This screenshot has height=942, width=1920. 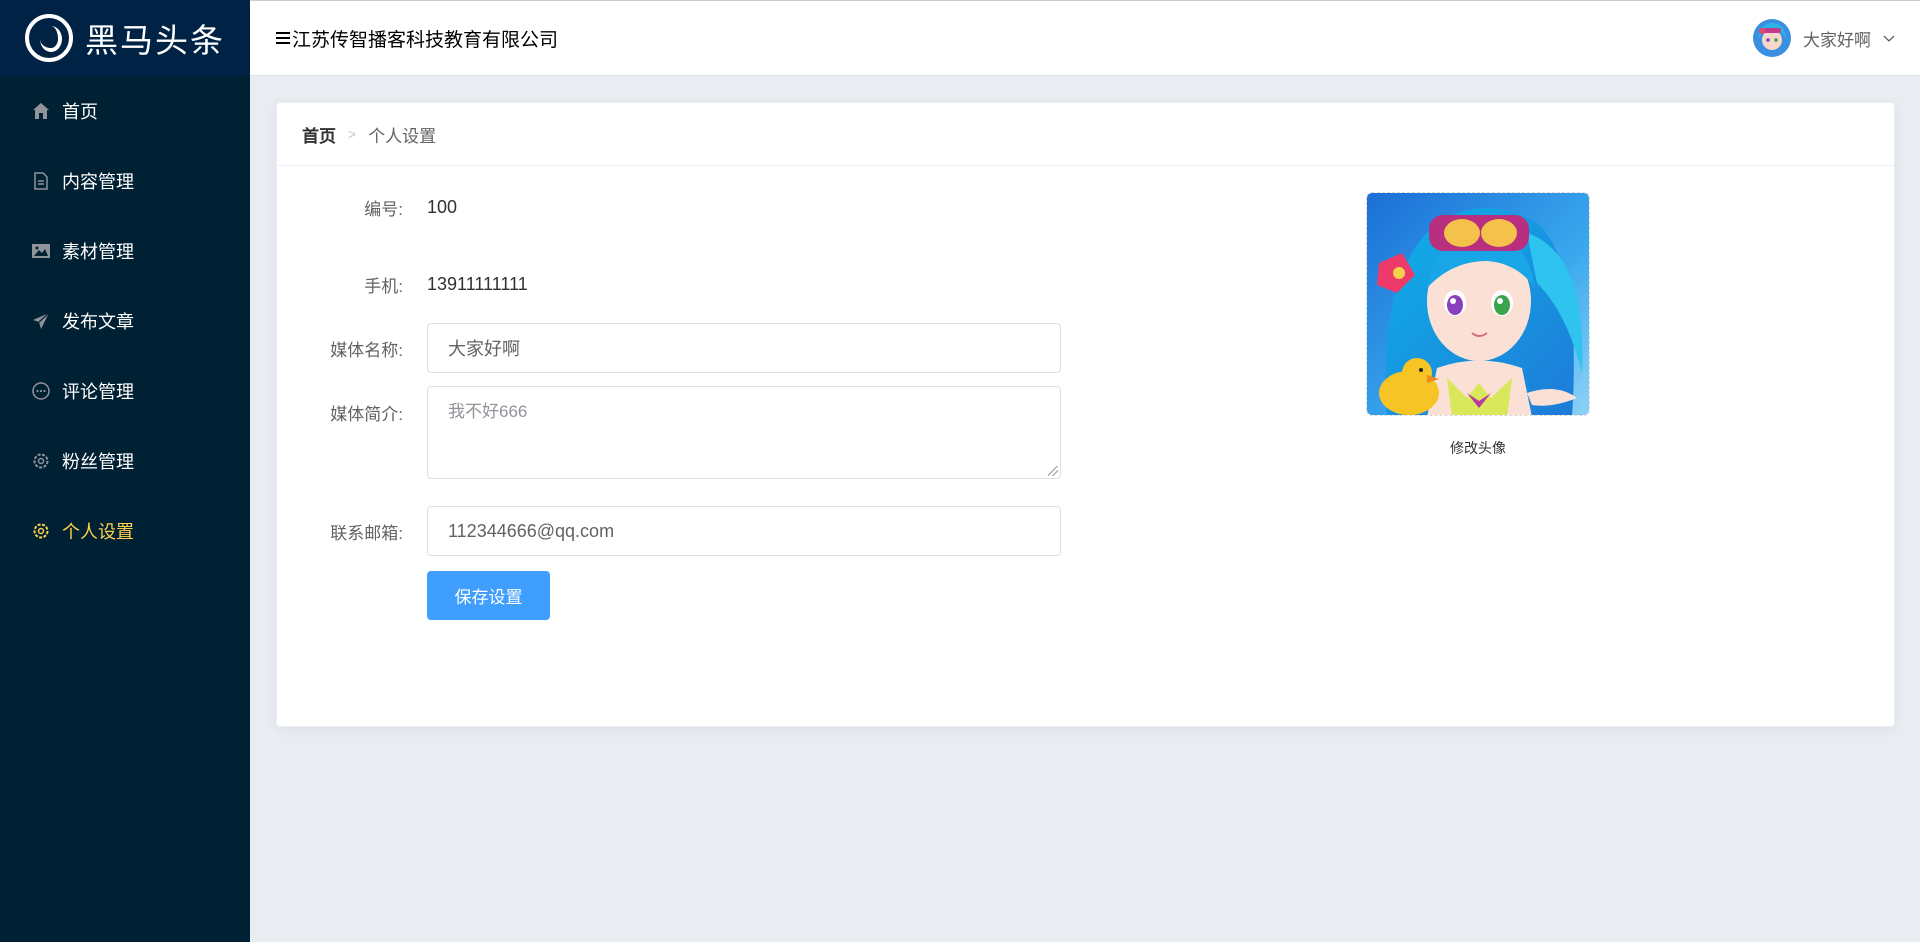 I want to click on sidebar-menu: 首页 内容管理 素材管理 发布文章 评论管理 粉丝管理 个人设置, so click(x=125, y=321).